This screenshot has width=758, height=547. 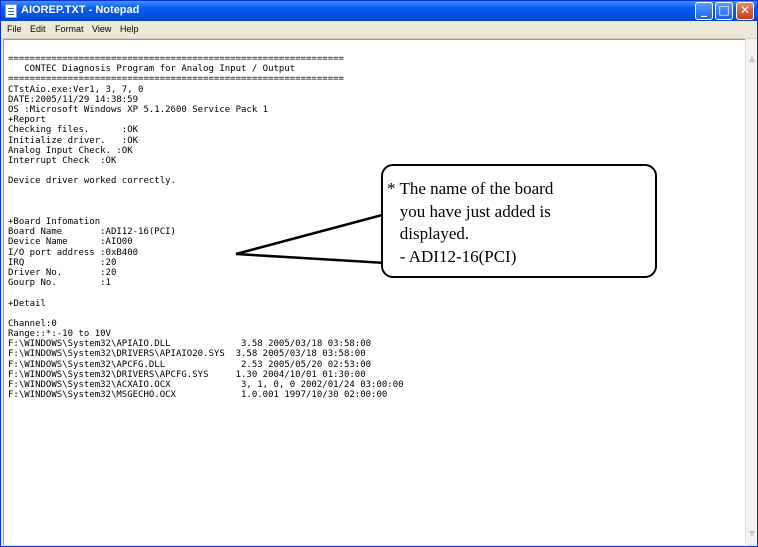 I want to click on callout-line: you have just added is, so click(x=469, y=211).